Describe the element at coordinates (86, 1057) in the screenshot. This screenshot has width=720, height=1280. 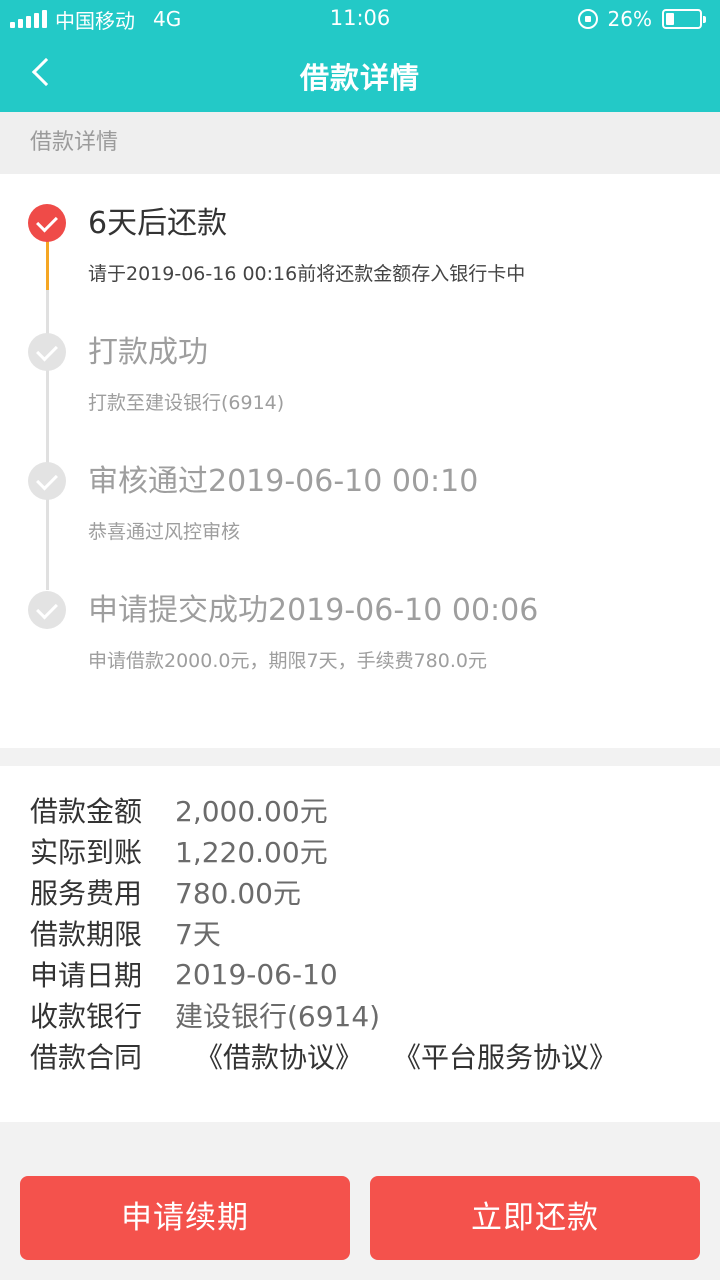
I see `detail-label: 借款合同` at that location.